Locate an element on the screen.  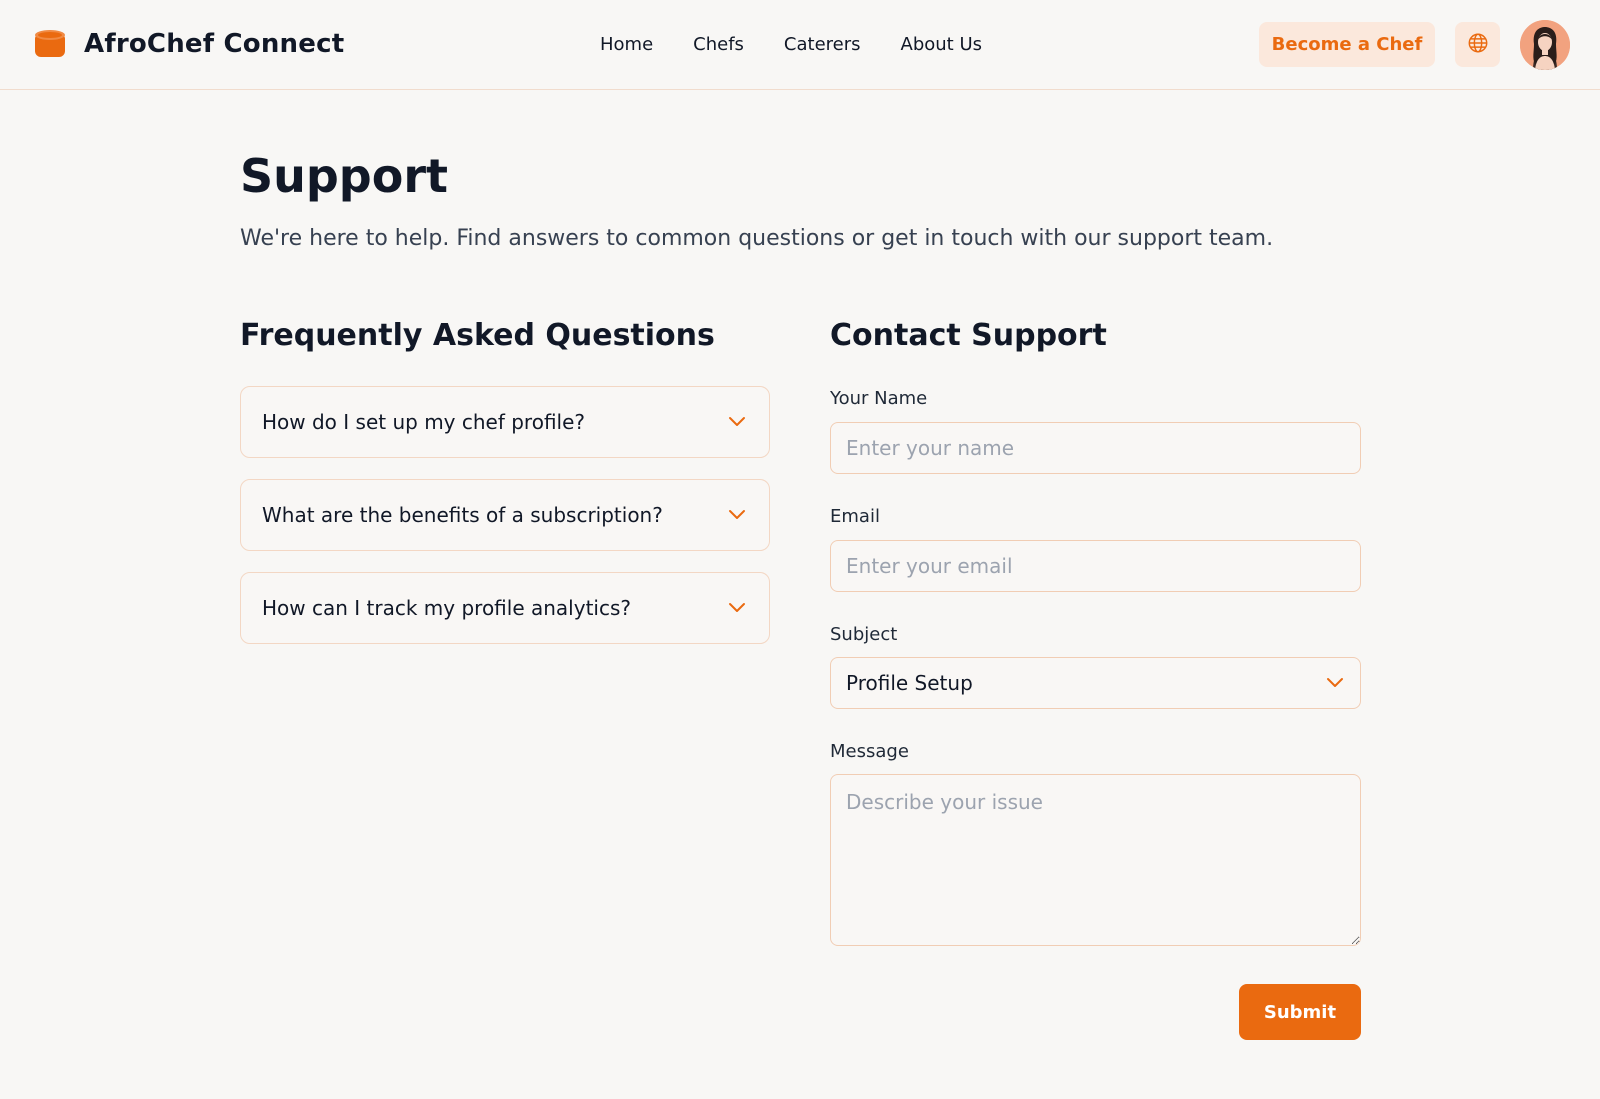
faq-item: How do I set up my chef profile? is located at coordinates (505, 422).